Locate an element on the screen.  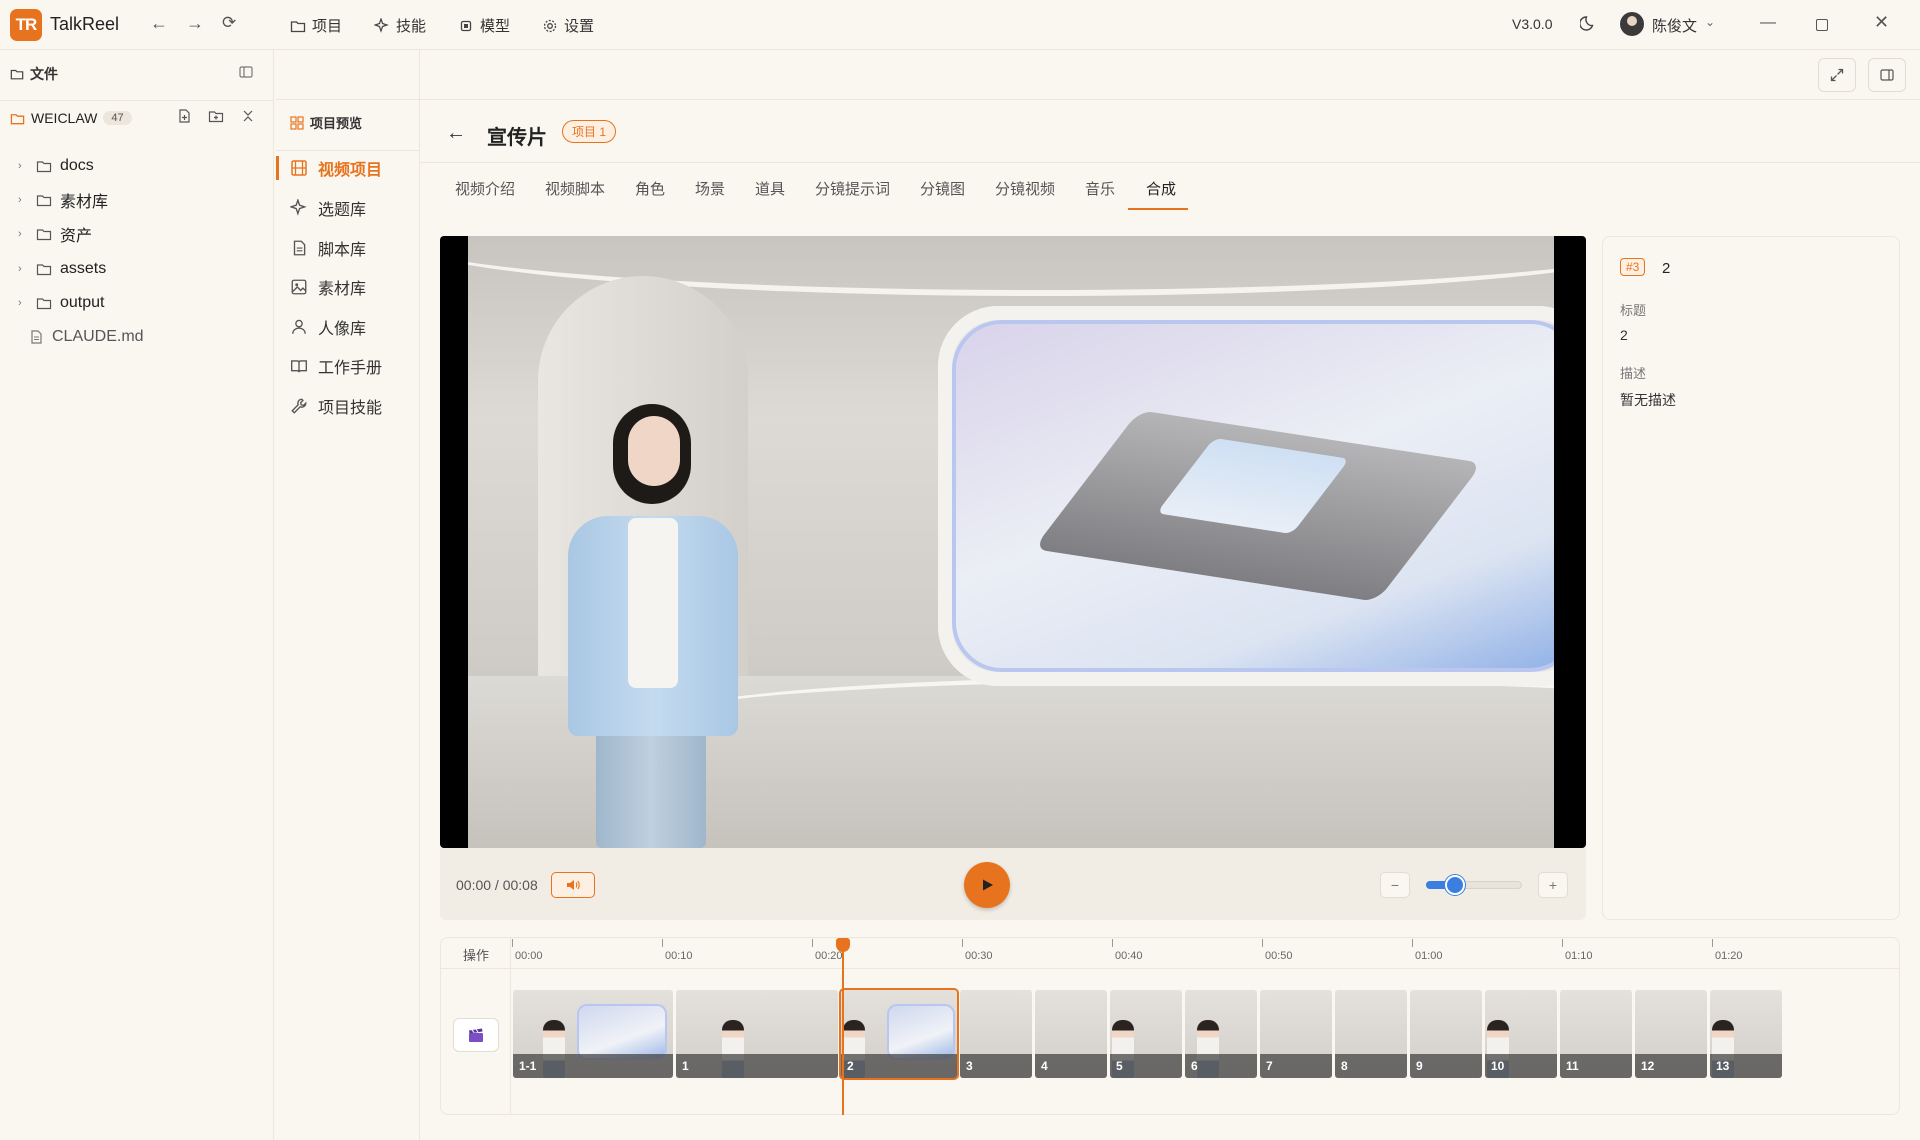
playhead is located at coordinates (843, 1029).